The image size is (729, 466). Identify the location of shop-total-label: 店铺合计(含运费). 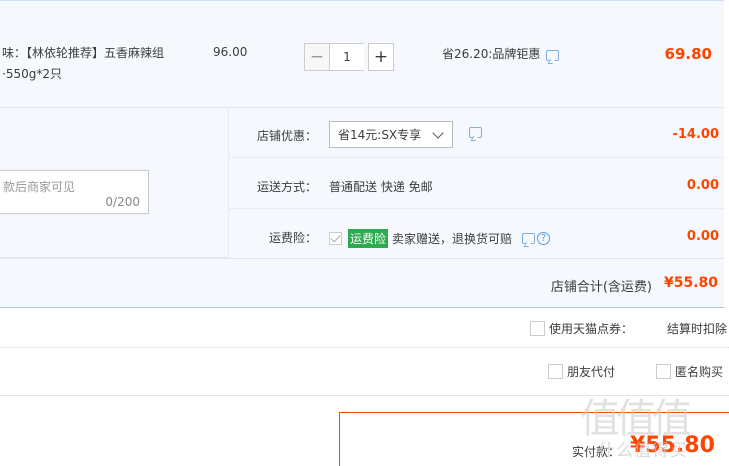
(601, 287).